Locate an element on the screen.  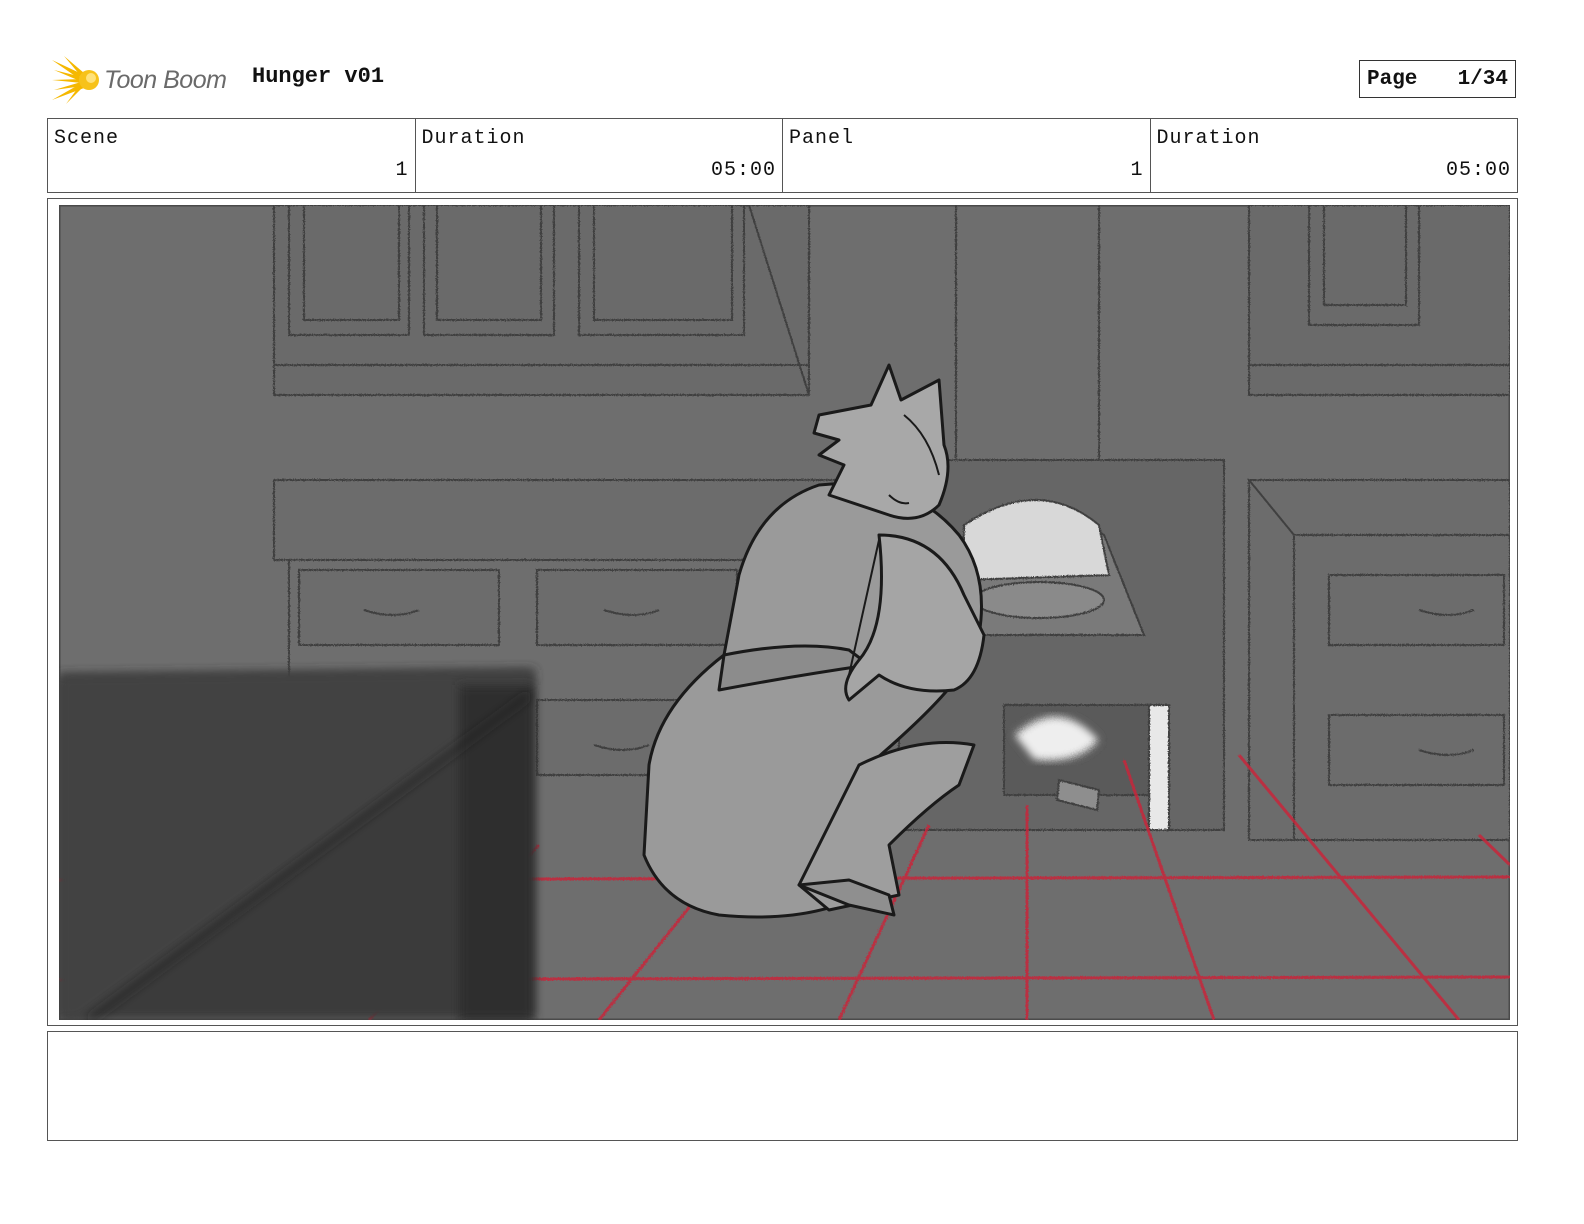
counter-right is located at coordinates (1379, 660).